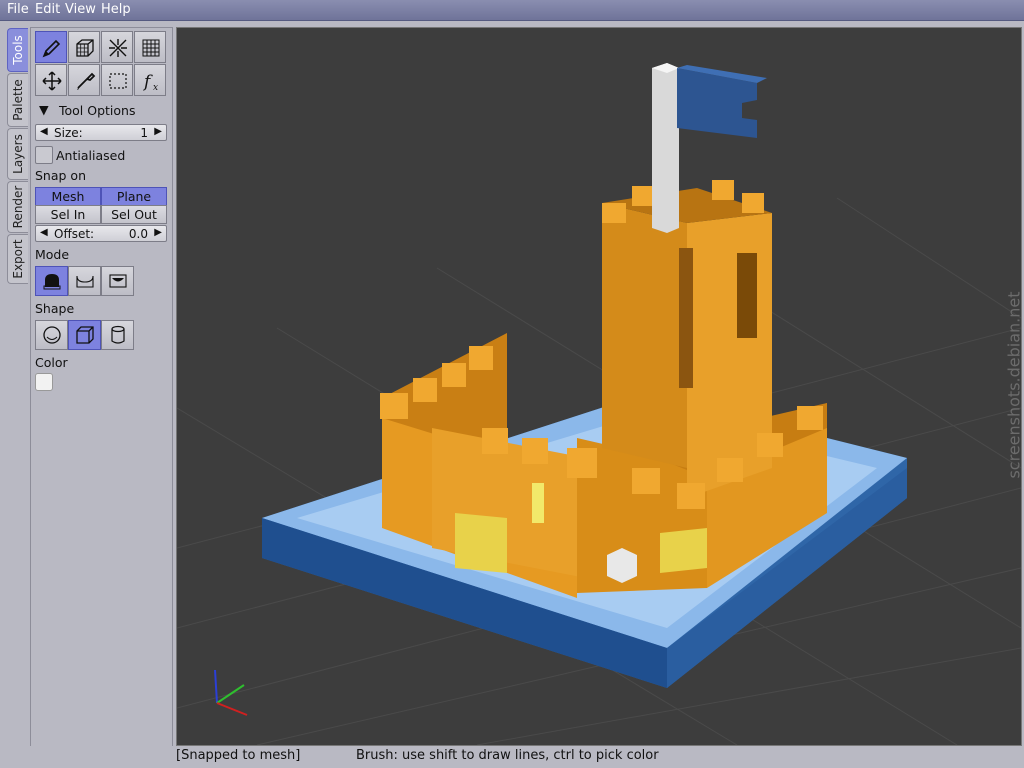 The image size is (1024, 768). What do you see at coordinates (17, 154) in the screenshot?
I see `tab-layers: Layers` at bounding box center [17, 154].